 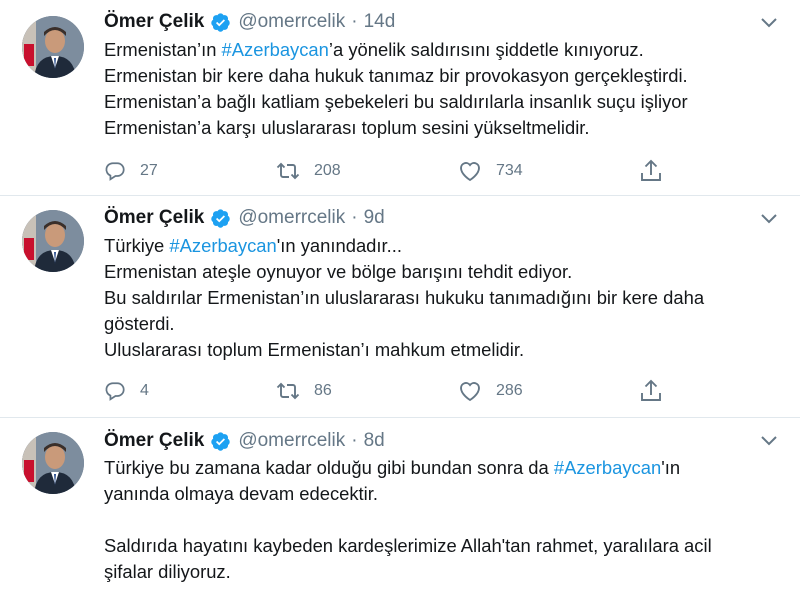 I want to click on retweet-button: 86, so click(x=304, y=391).